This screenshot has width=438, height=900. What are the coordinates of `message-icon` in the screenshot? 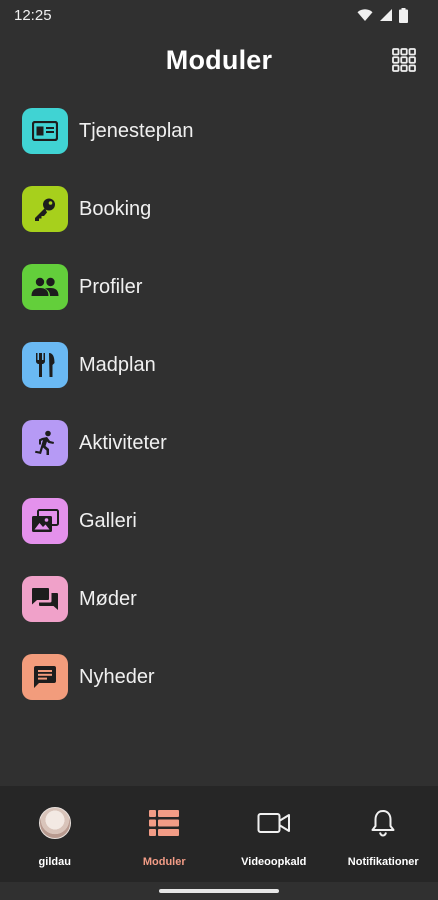 It's located at (45, 677).